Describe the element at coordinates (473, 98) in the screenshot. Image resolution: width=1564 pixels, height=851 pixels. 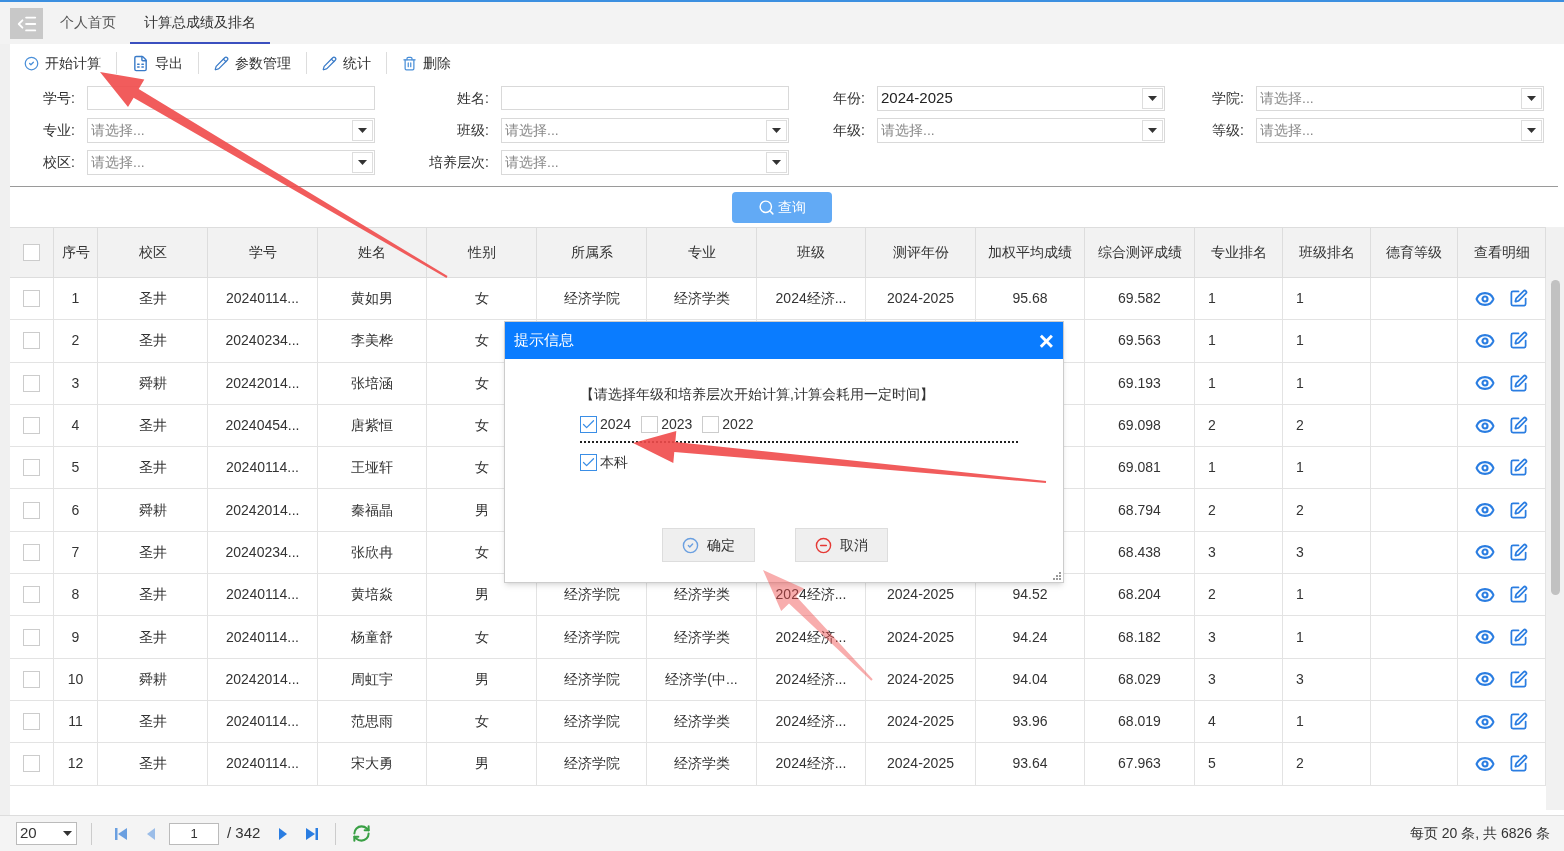
I see `field-label: 姓名:` at that location.